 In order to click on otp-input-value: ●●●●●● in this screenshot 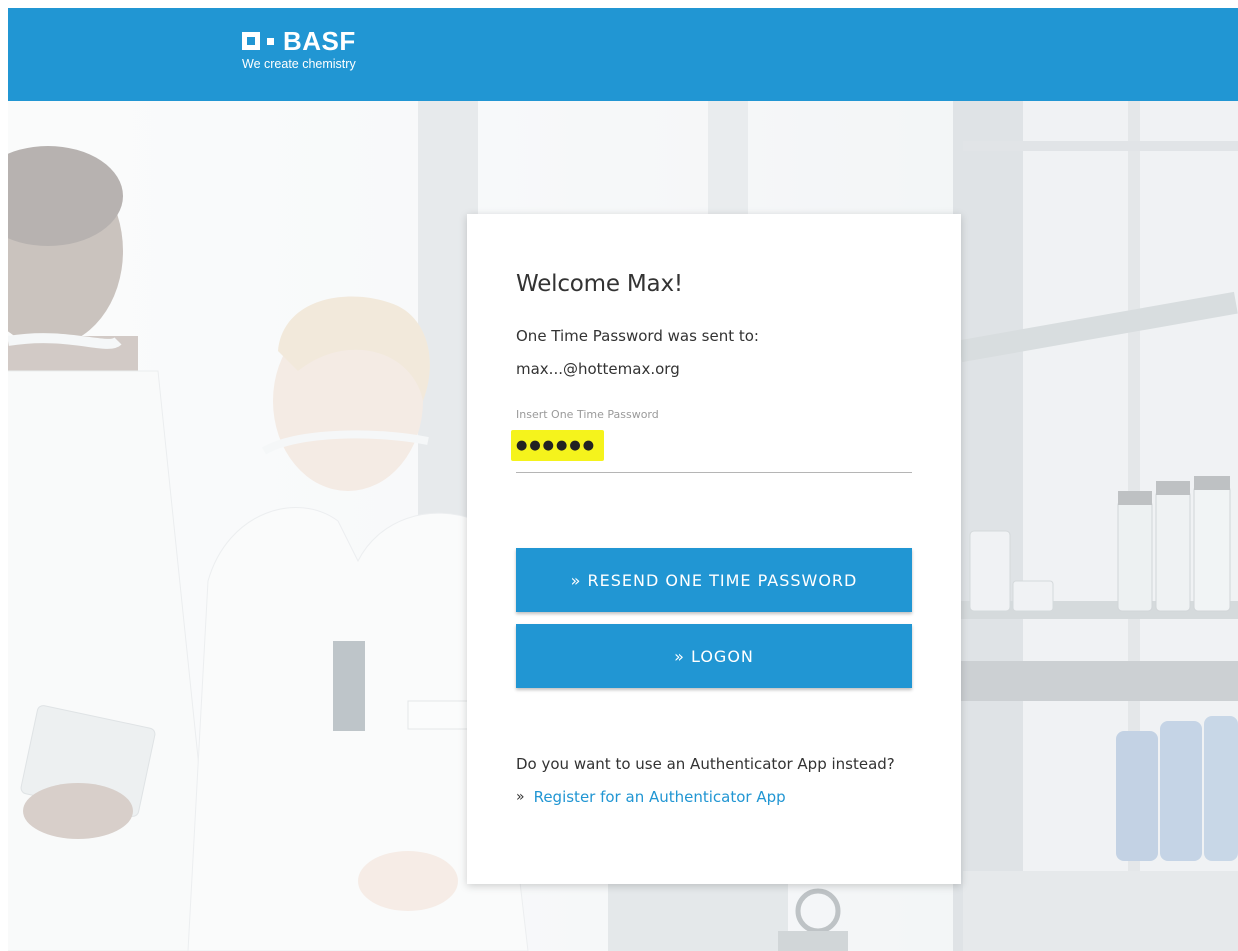, I will do `click(558, 445)`.